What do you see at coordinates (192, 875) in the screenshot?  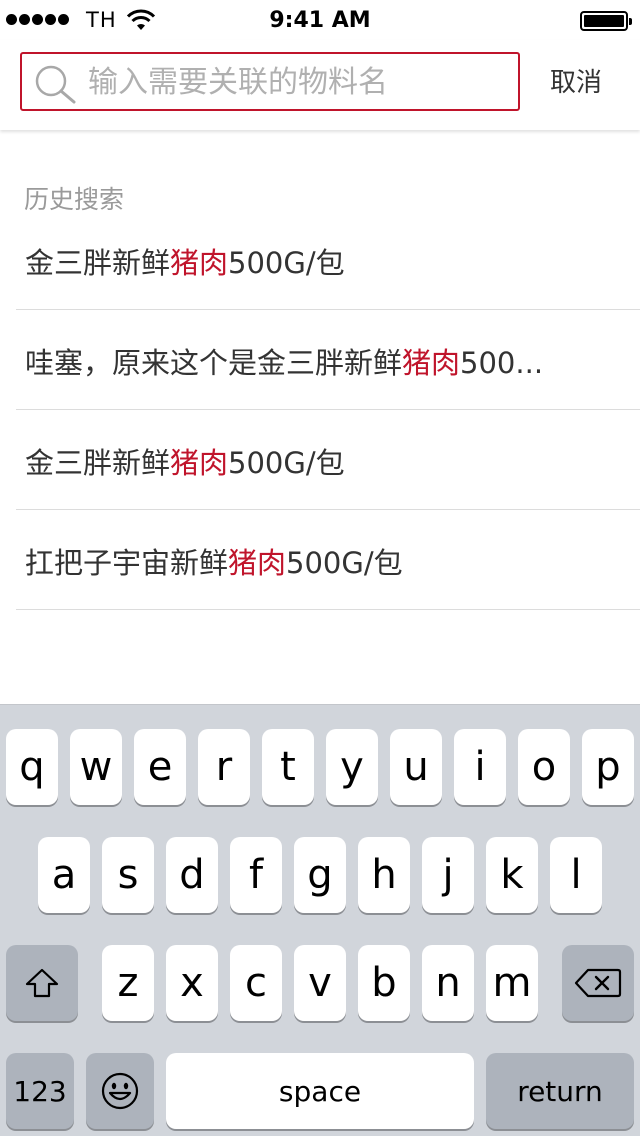 I see `key-d: d` at bounding box center [192, 875].